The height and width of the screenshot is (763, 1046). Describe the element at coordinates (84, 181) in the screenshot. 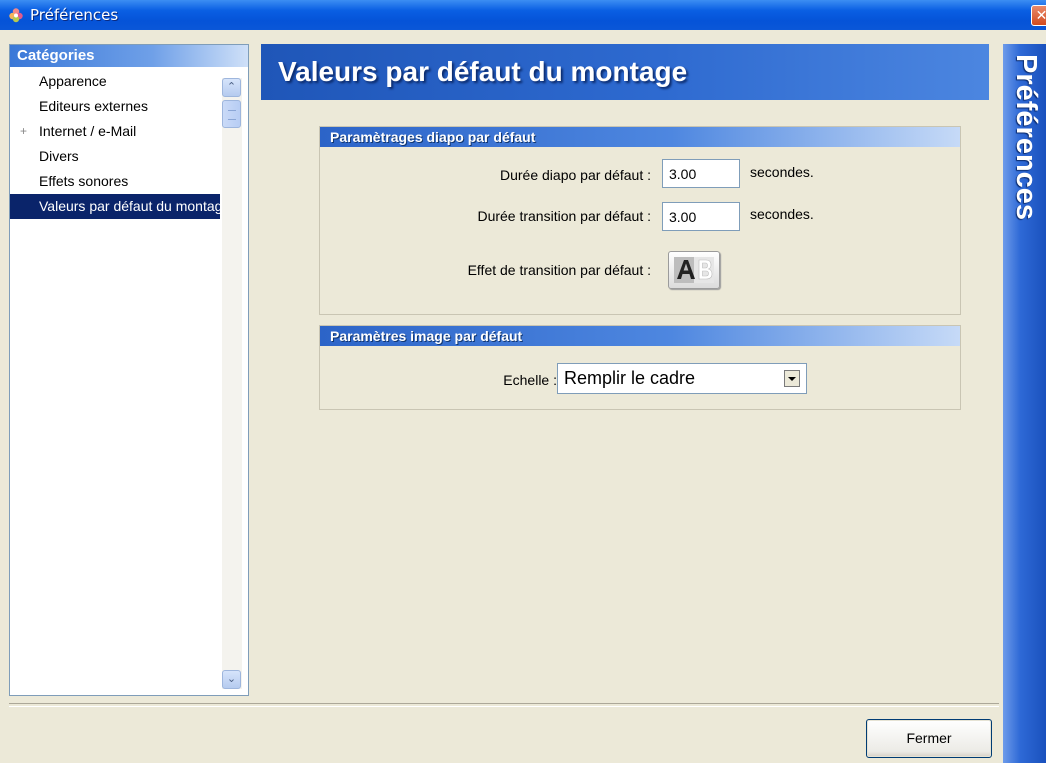

I see `category-label: Effets sonores` at that location.